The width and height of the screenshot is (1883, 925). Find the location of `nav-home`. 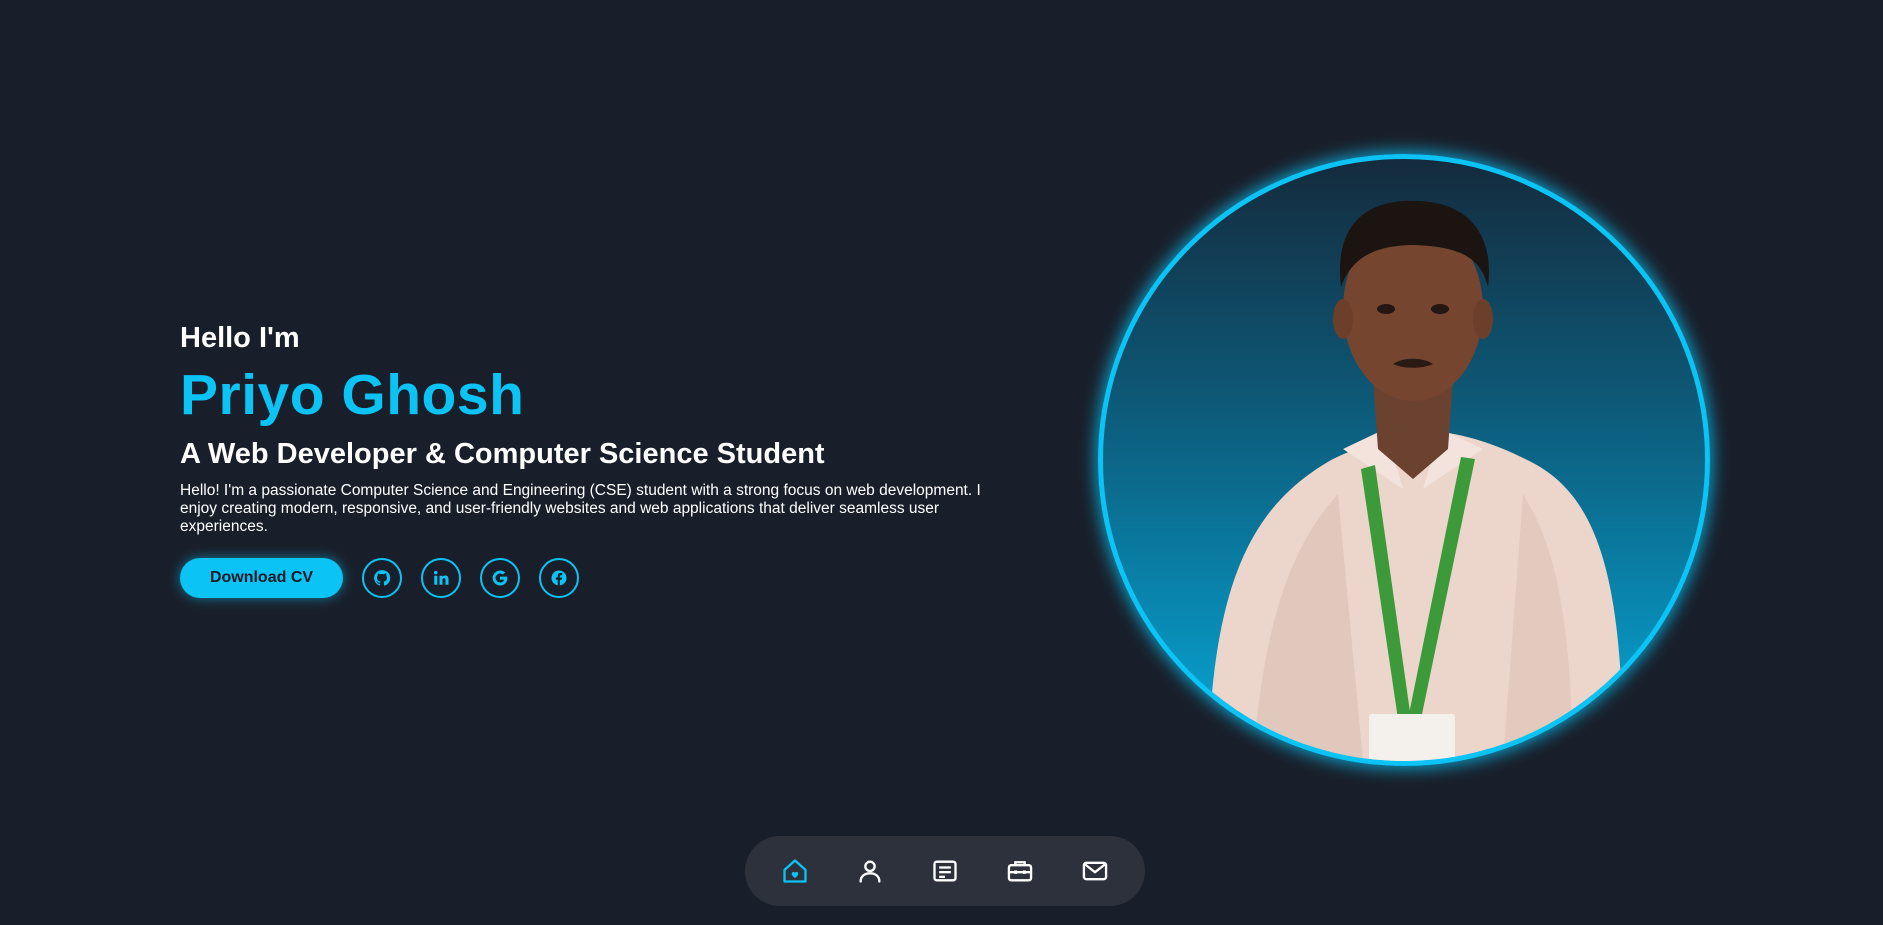

nav-home is located at coordinates (795, 871).